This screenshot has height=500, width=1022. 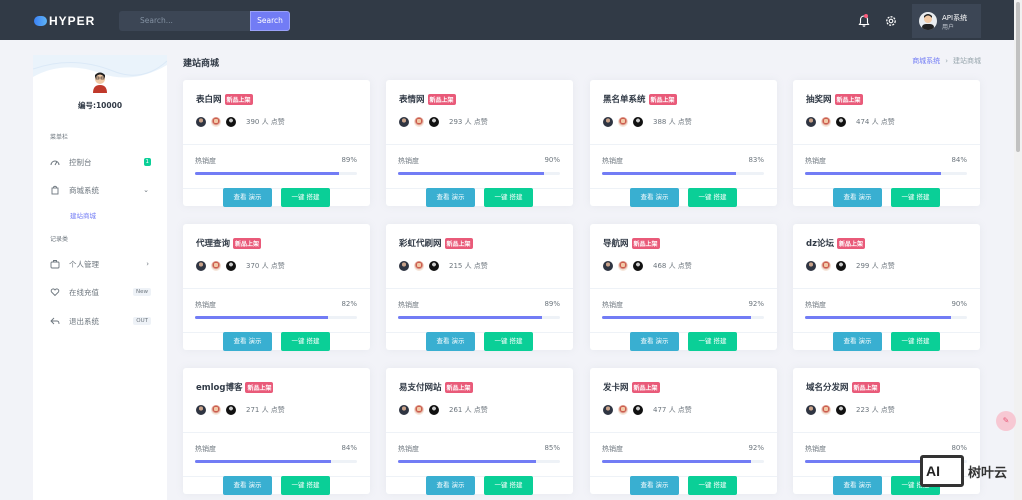 I want to click on product-name: 表情网, so click(x=412, y=99).